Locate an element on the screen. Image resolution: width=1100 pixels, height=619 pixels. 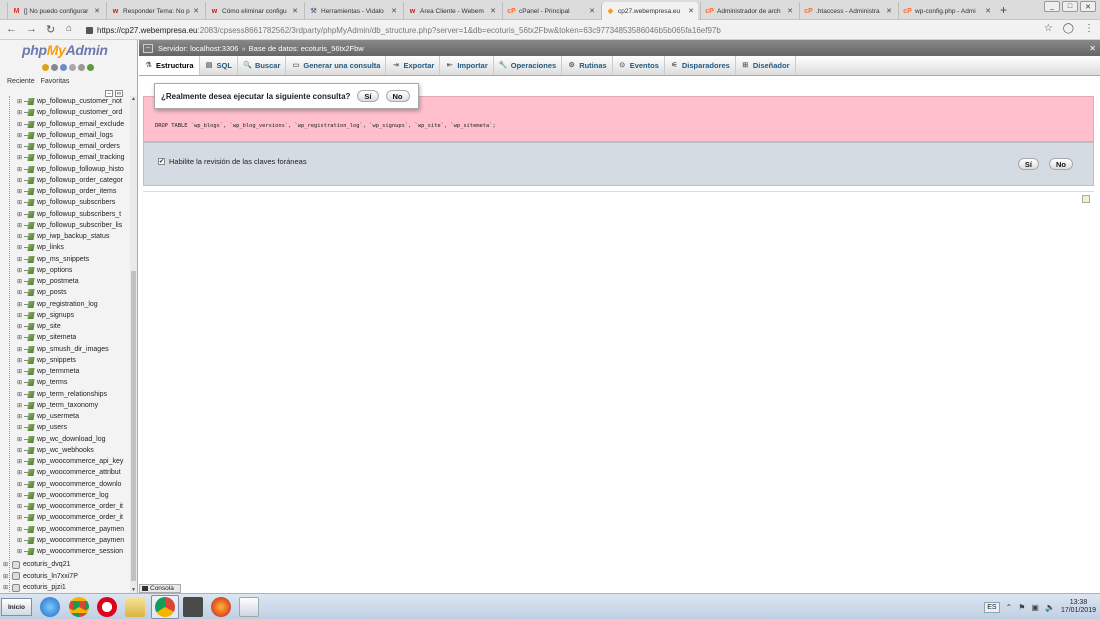
confirm-no-button: No is located at coordinates (397, 96).